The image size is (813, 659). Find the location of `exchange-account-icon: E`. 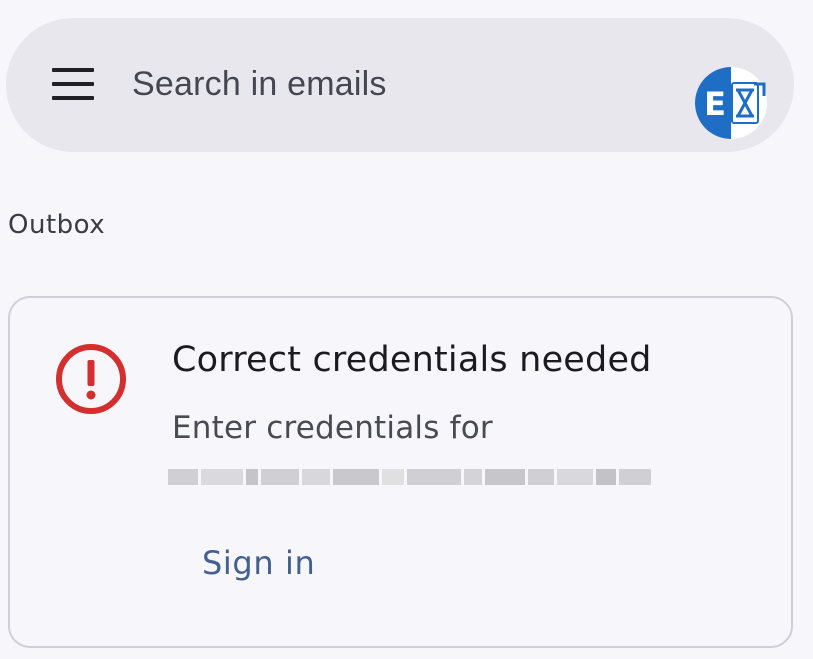

exchange-account-icon: E is located at coordinates (731, 103).